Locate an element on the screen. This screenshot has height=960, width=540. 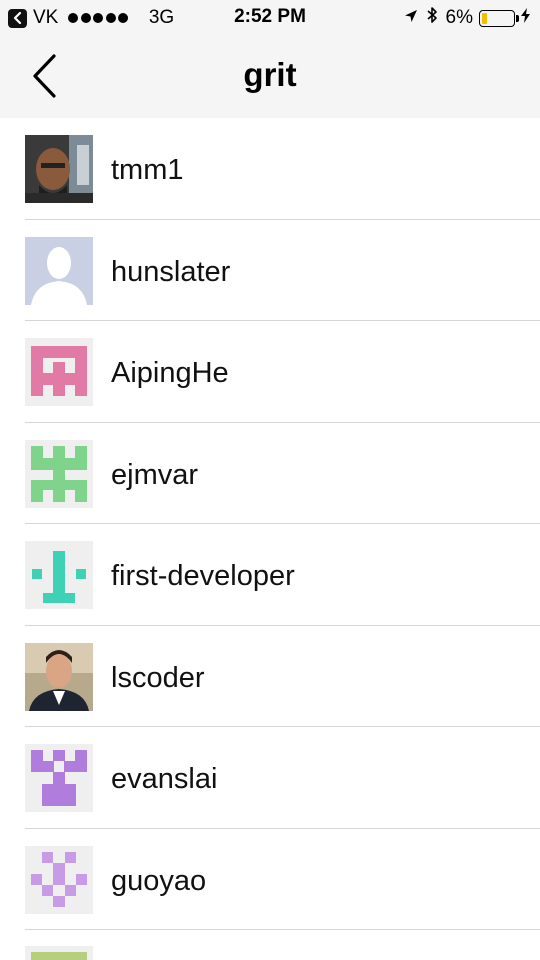
username: lscoder is located at coordinates (158, 677).